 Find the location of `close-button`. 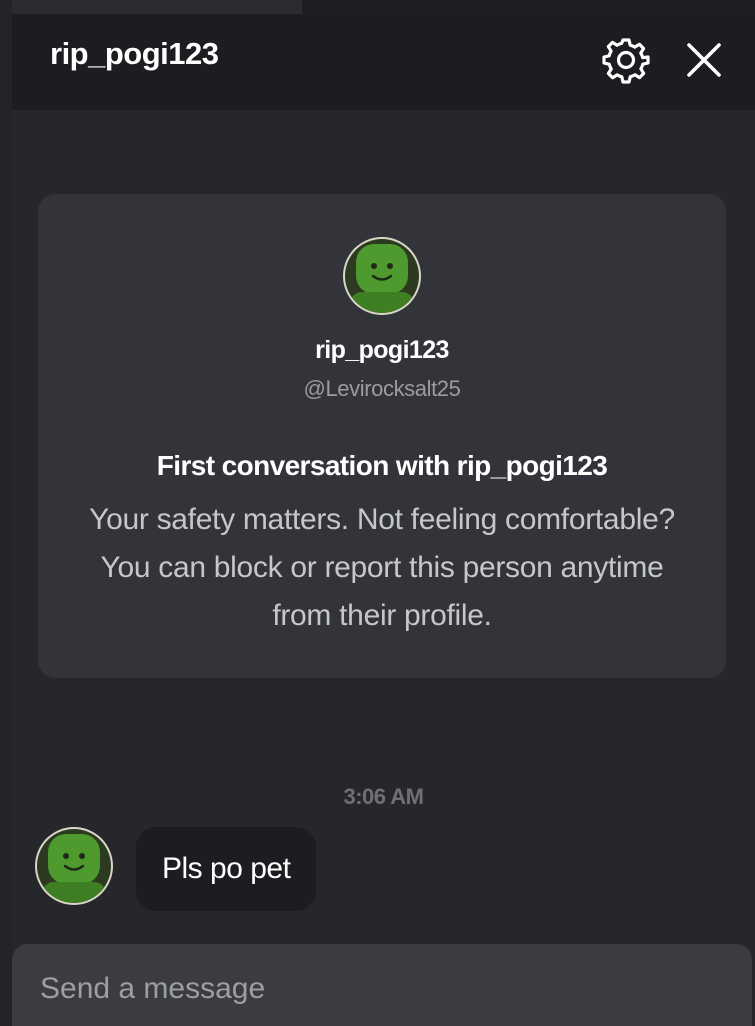

close-button is located at coordinates (704, 60).